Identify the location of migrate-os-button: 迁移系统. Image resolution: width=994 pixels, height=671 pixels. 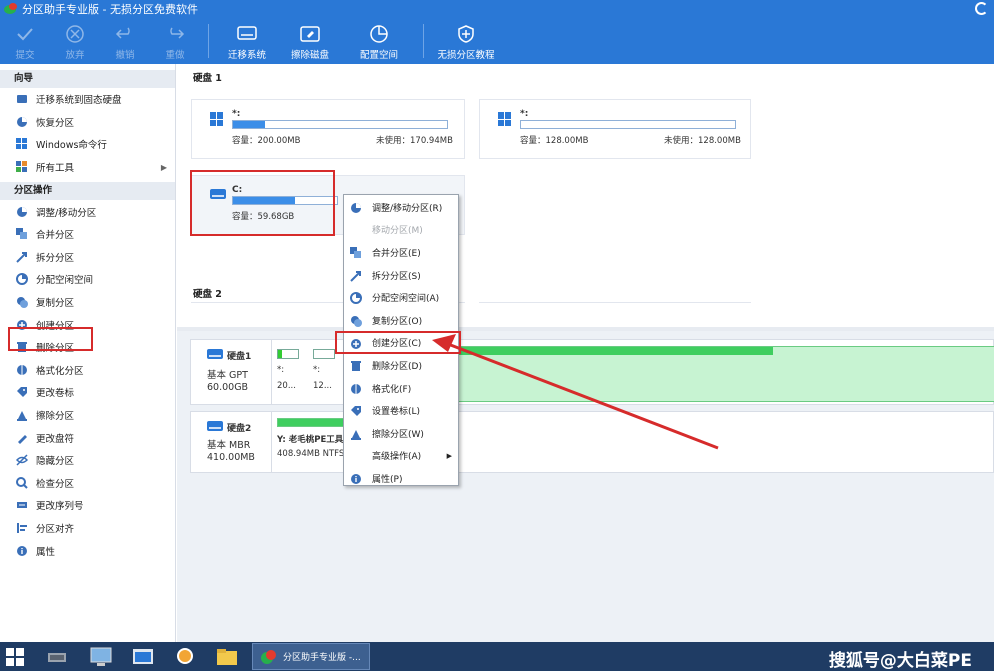
(247, 41).